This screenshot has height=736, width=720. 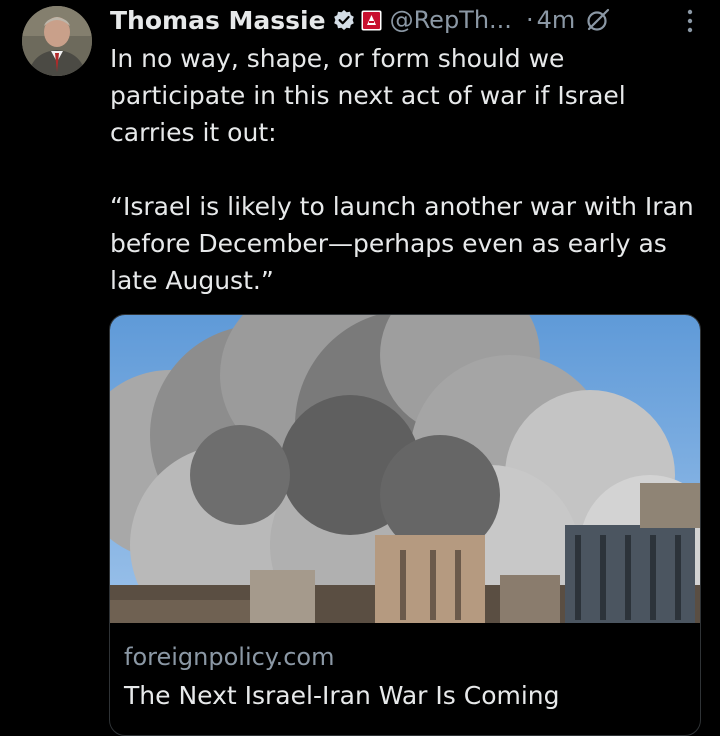 I want to click on verified-badge-icon, so click(x=344, y=20).